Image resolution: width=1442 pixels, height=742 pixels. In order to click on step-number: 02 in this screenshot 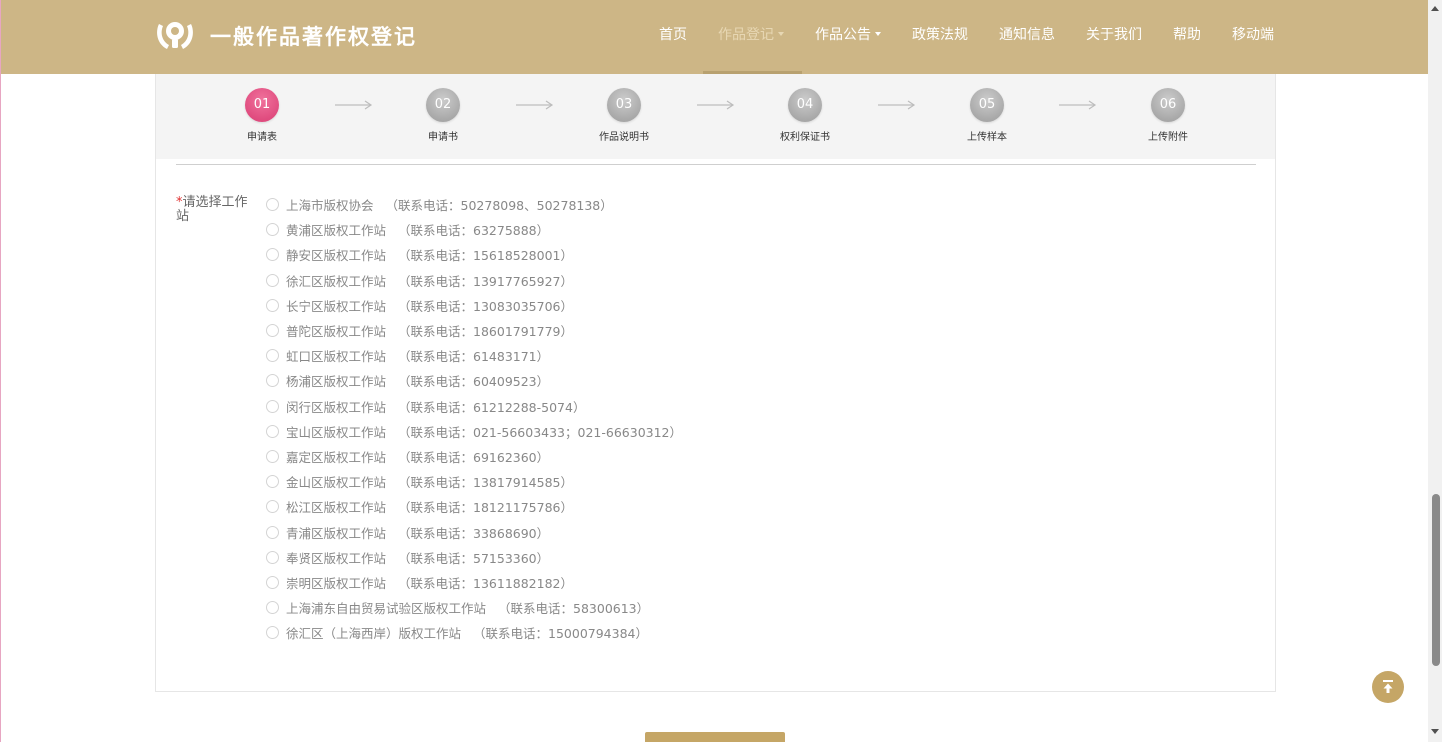, I will do `click(443, 105)`.